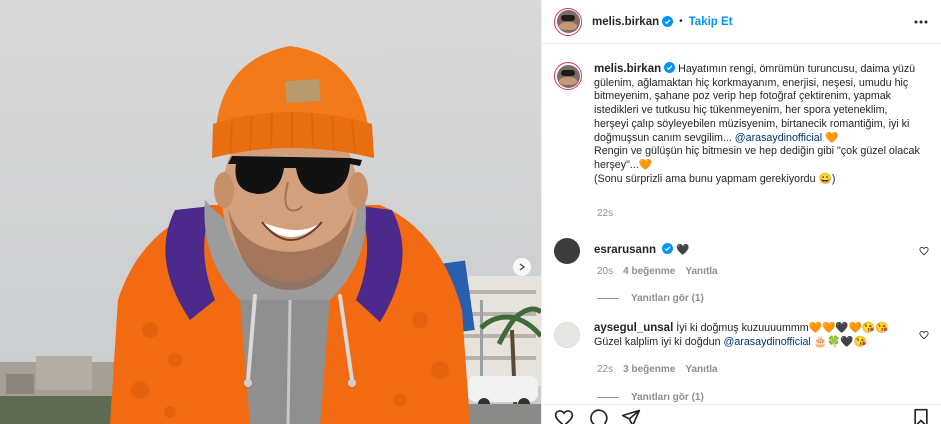 This screenshot has width=941, height=424. Describe the element at coordinates (682, 250) in the screenshot. I see `comment-text: 🖤` at that location.